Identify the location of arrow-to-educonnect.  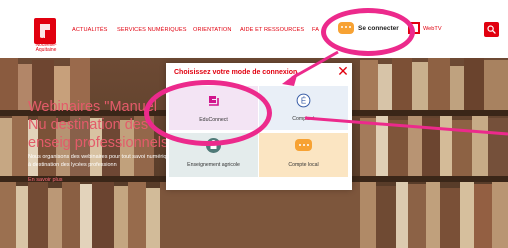
(315, 65).